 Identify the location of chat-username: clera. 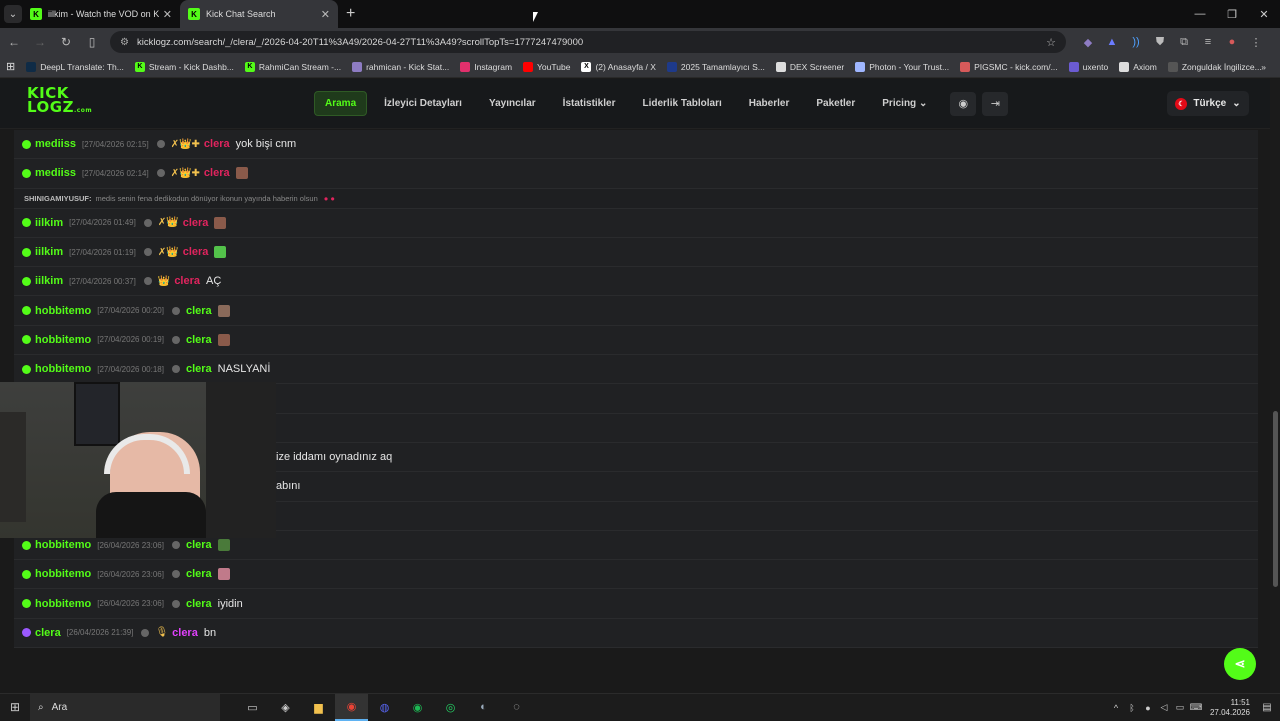
(48, 633).